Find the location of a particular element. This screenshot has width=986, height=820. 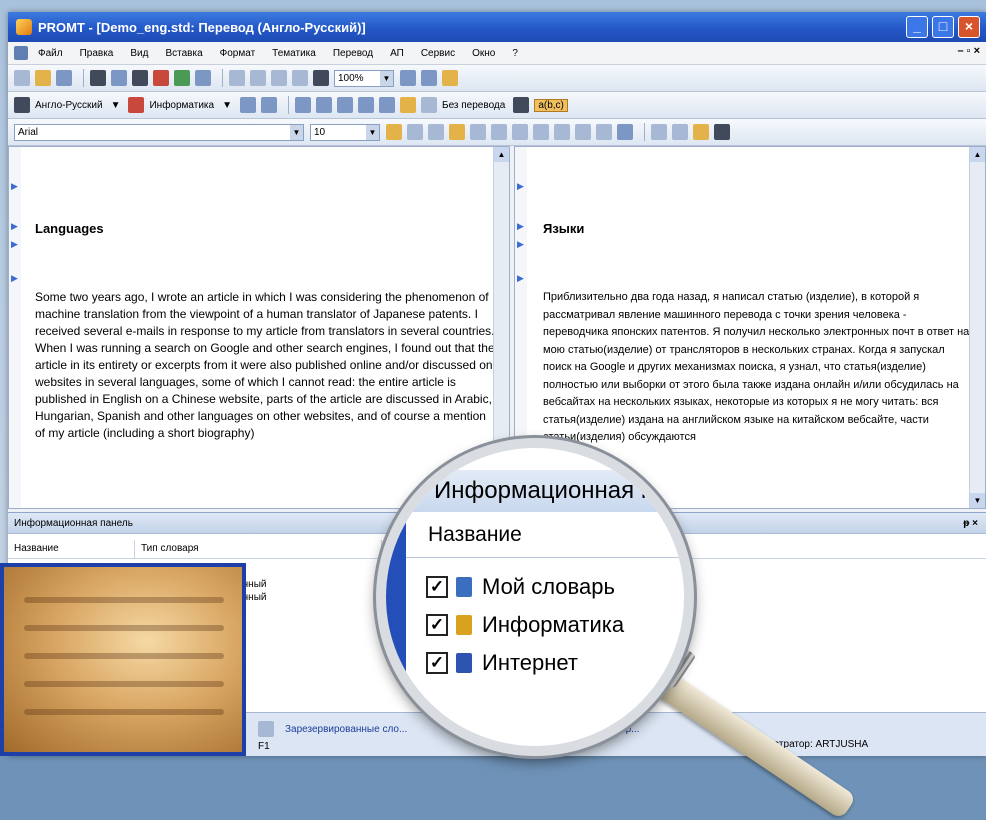

replace-icon is located at coordinates (161, 78).